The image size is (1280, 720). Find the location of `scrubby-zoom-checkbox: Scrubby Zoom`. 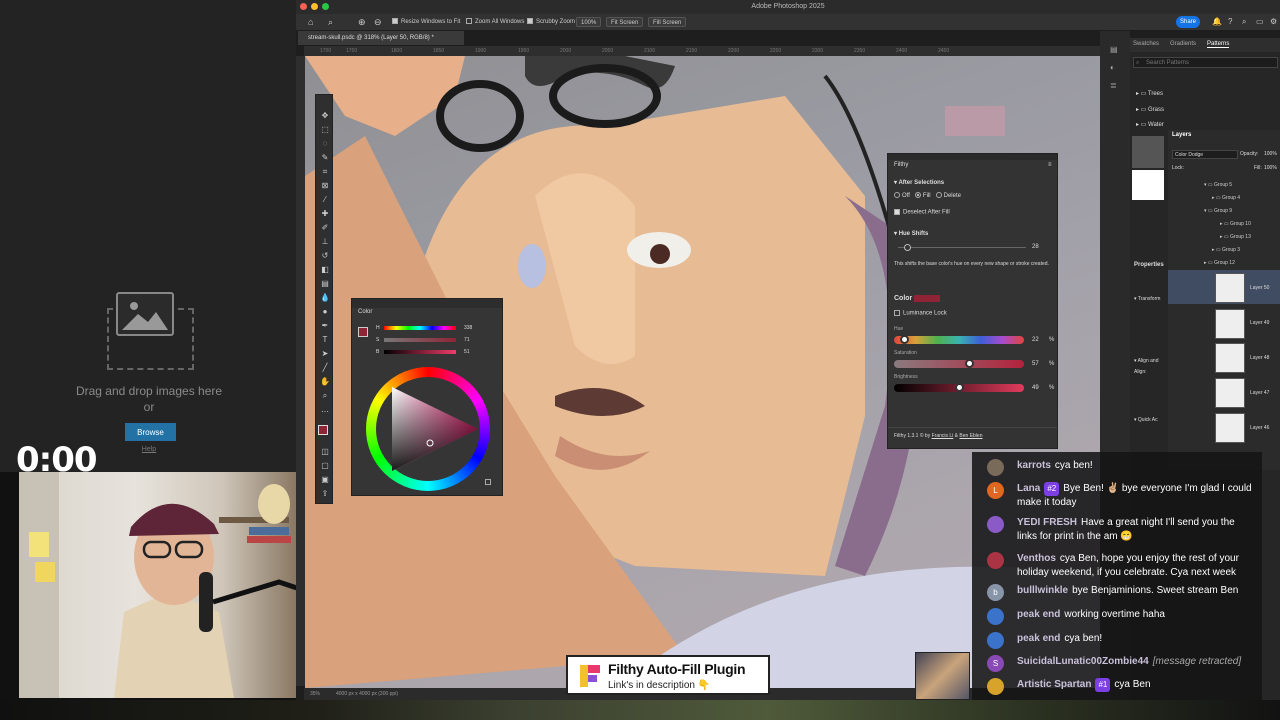

scrubby-zoom-checkbox: Scrubby Zoom is located at coordinates (551, 22).